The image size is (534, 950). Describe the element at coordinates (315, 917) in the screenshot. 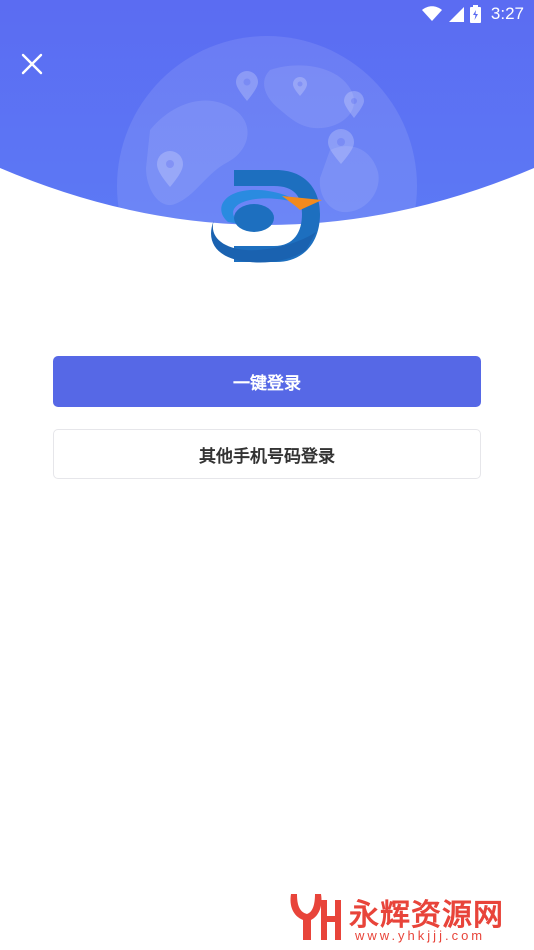

I see `watermark-logo-icon` at that location.